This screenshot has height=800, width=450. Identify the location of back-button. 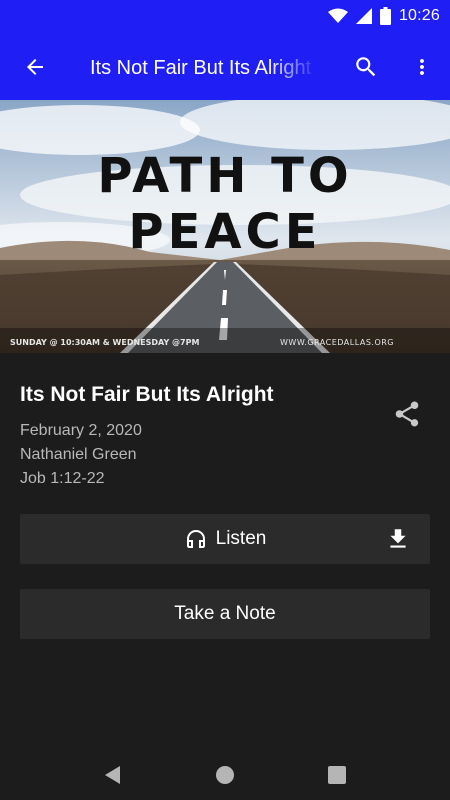
(35, 67).